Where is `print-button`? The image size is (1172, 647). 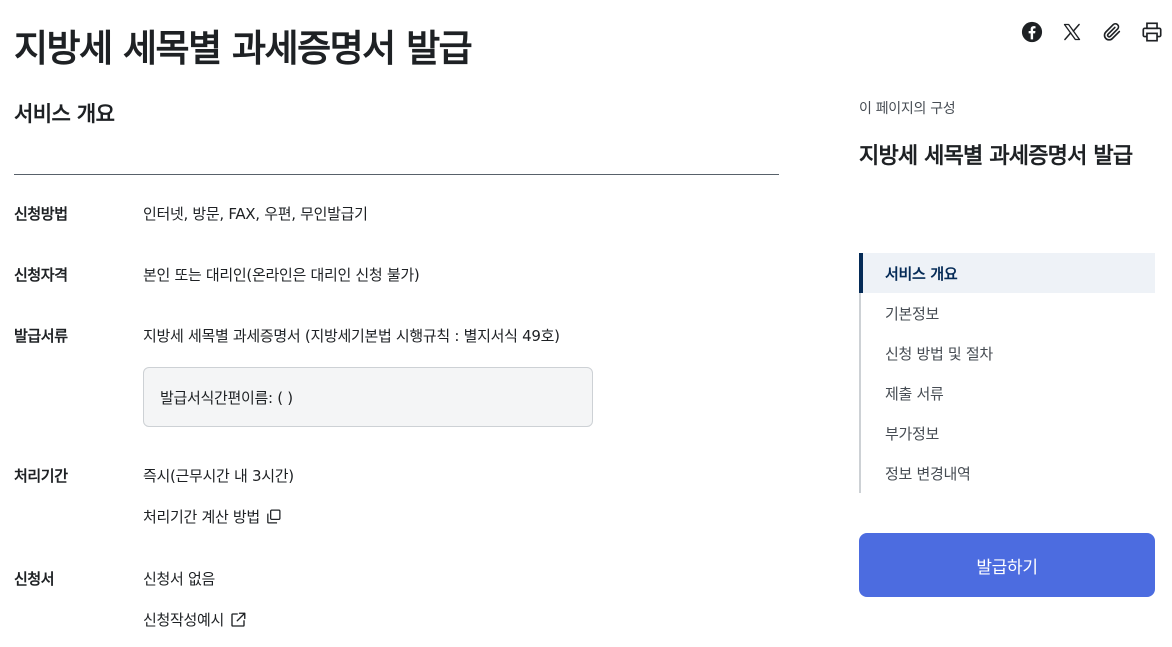
print-button is located at coordinates (1152, 32).